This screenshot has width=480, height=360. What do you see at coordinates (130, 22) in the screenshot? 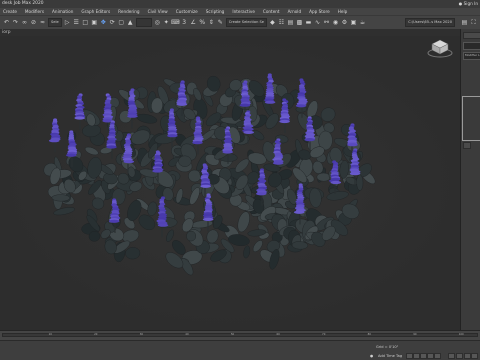
I see `place-icon: ▲` at bounding box center [130, 22].